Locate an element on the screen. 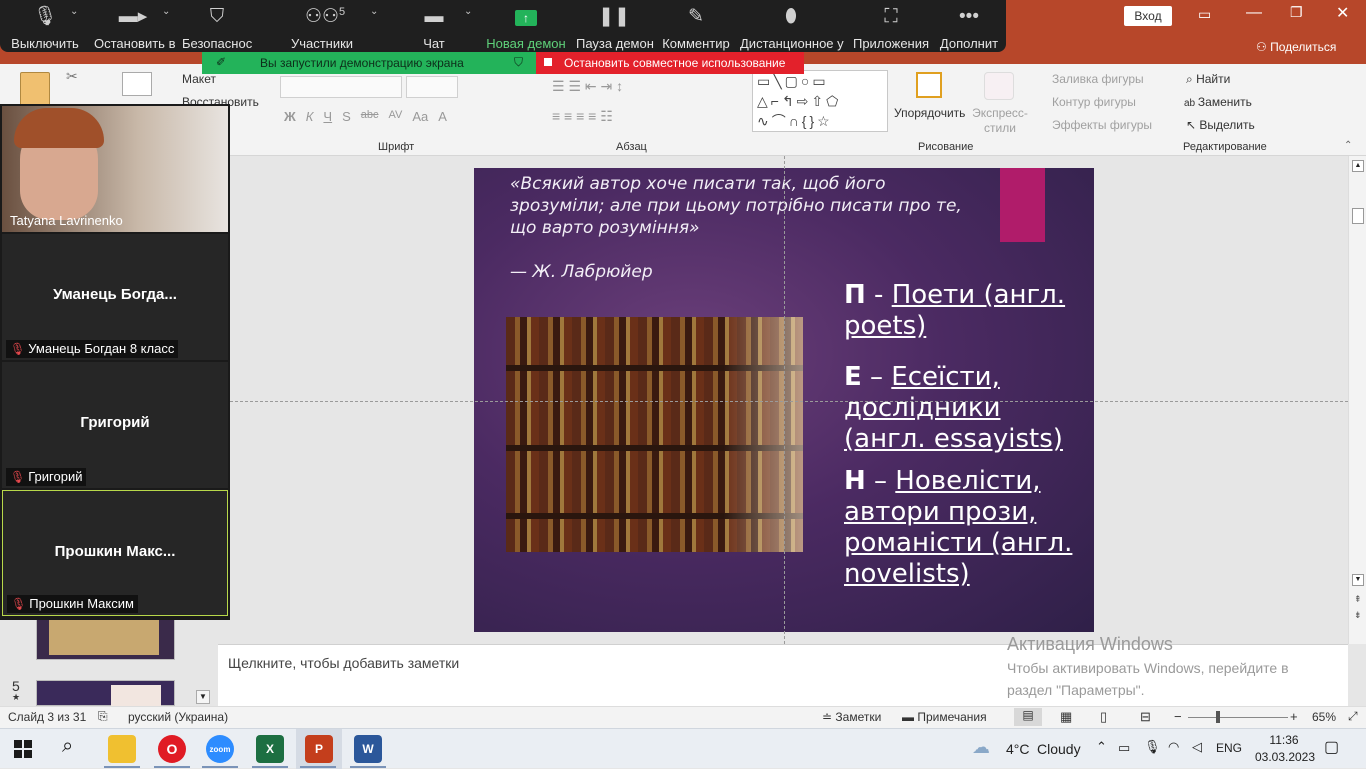  tray-chevron-icon: ⌃ is located at coordinates (1101, 747).